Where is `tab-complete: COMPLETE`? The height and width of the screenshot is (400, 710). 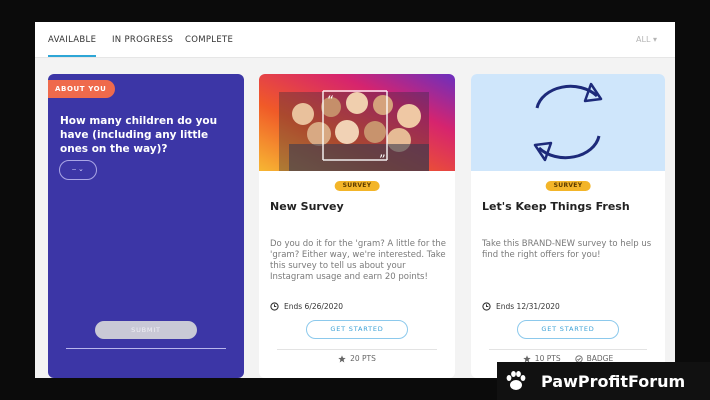 tab-complete: COMPLETE is located at coordinates (209, 40).